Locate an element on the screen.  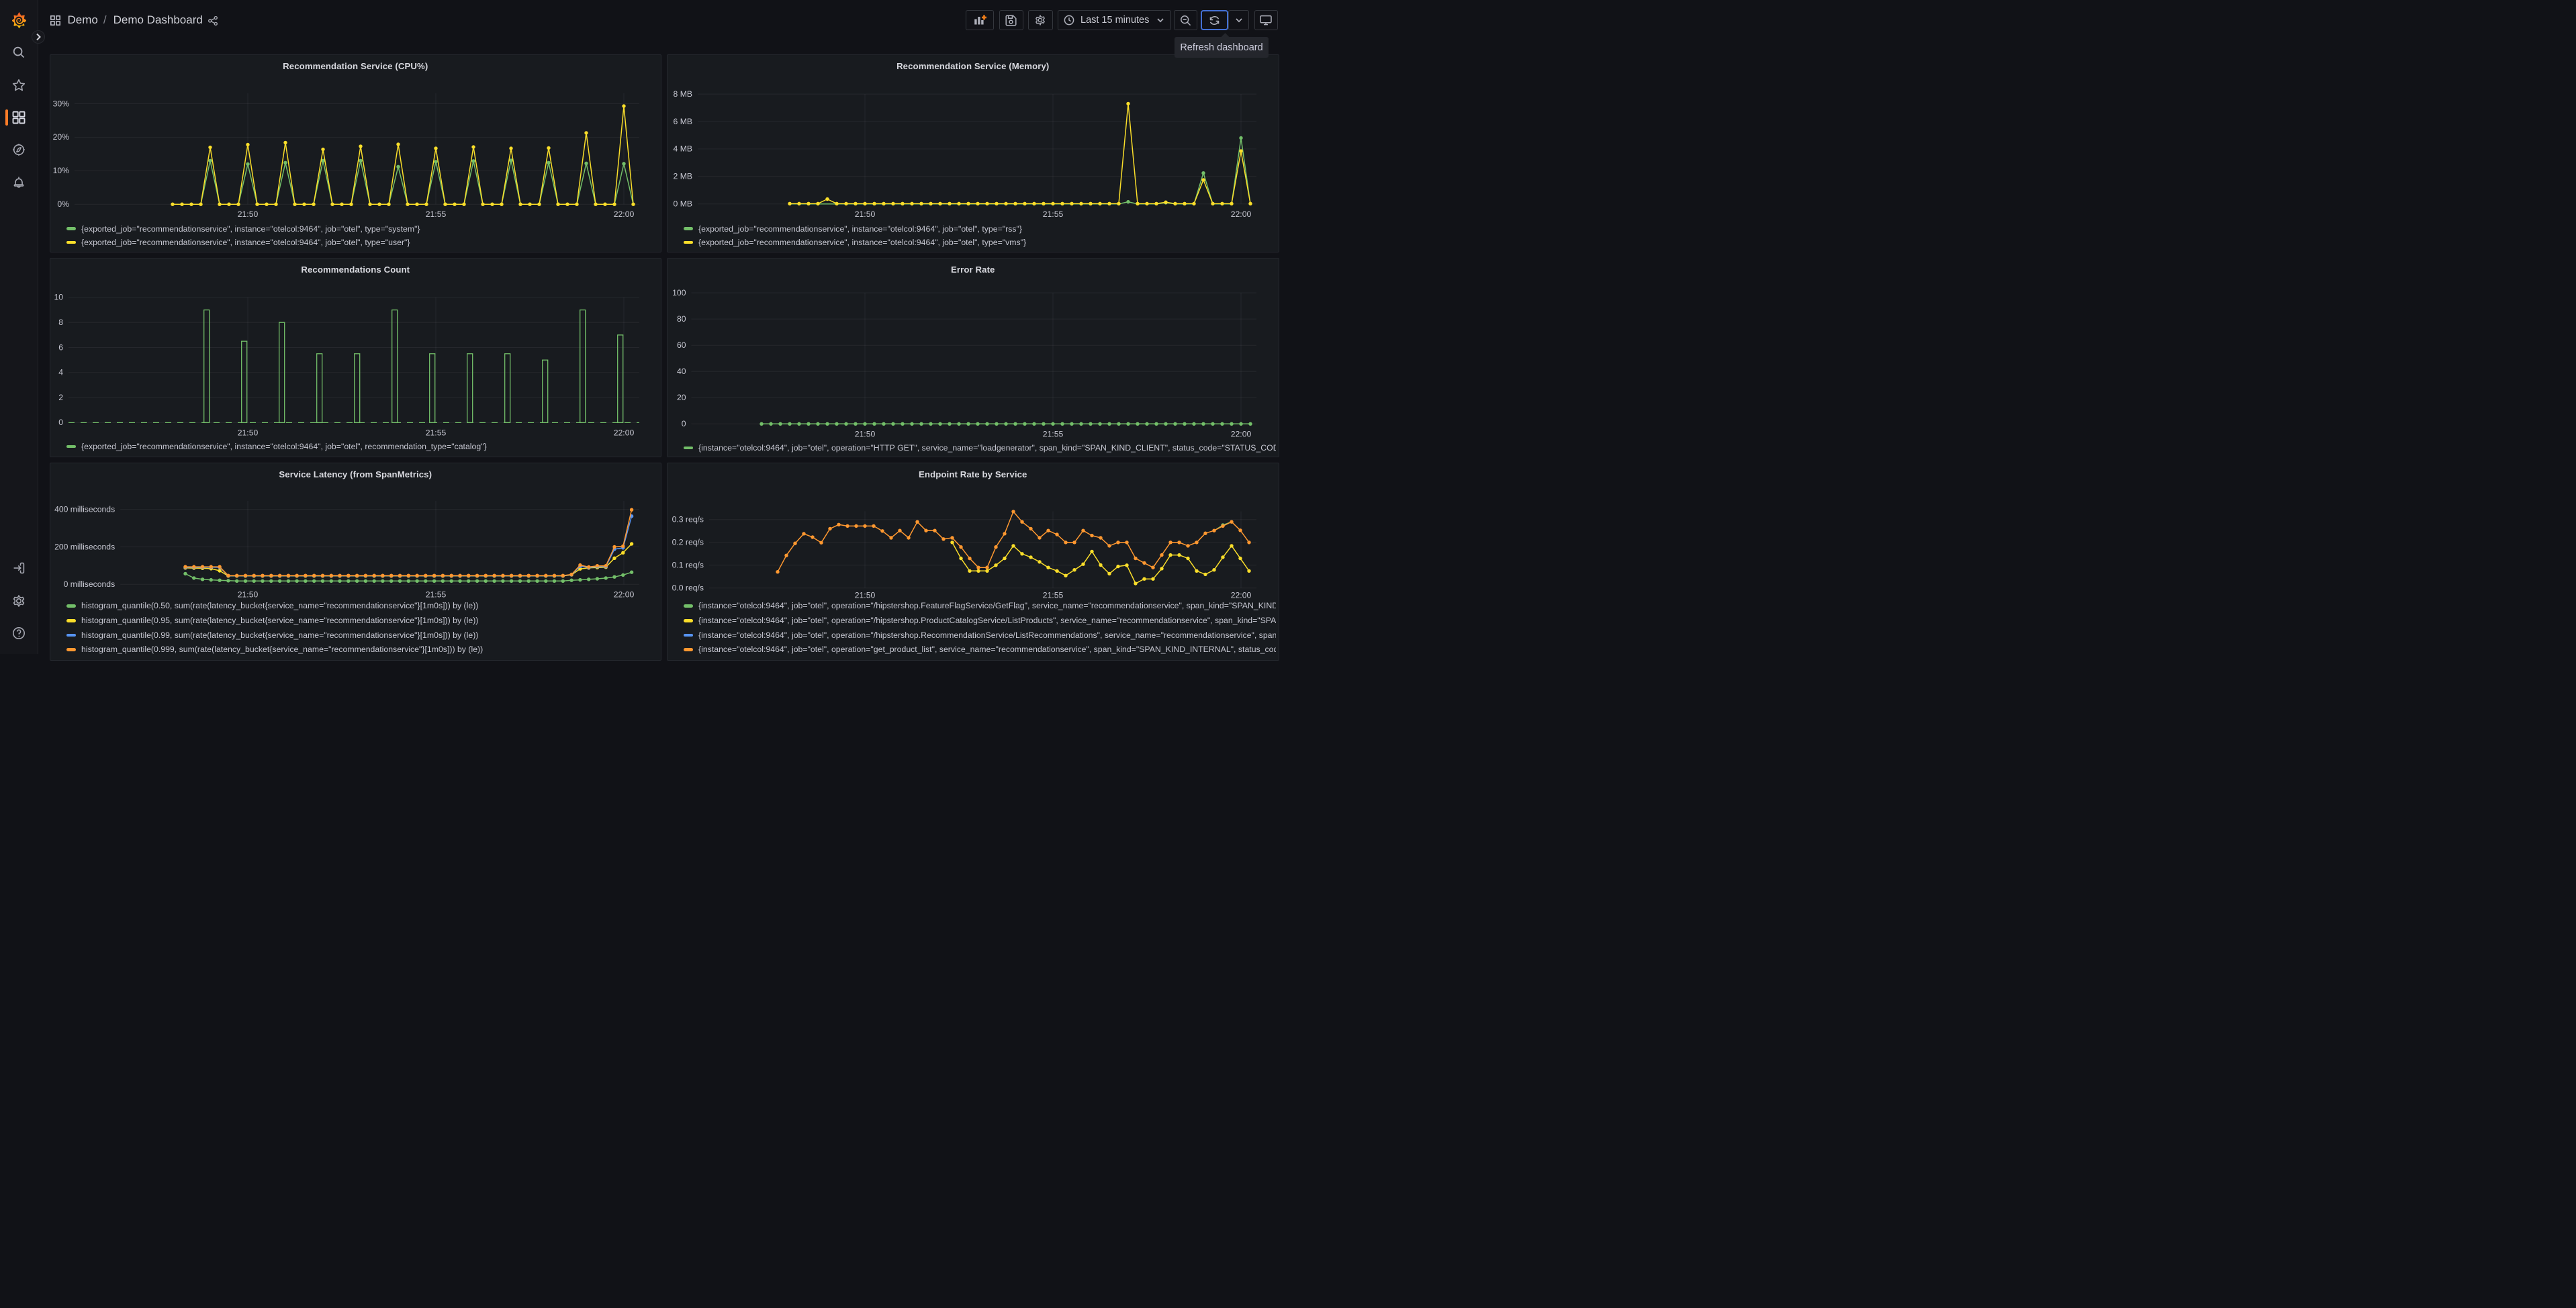
svg-text: 2 MB is located at coordinates (683, 176).